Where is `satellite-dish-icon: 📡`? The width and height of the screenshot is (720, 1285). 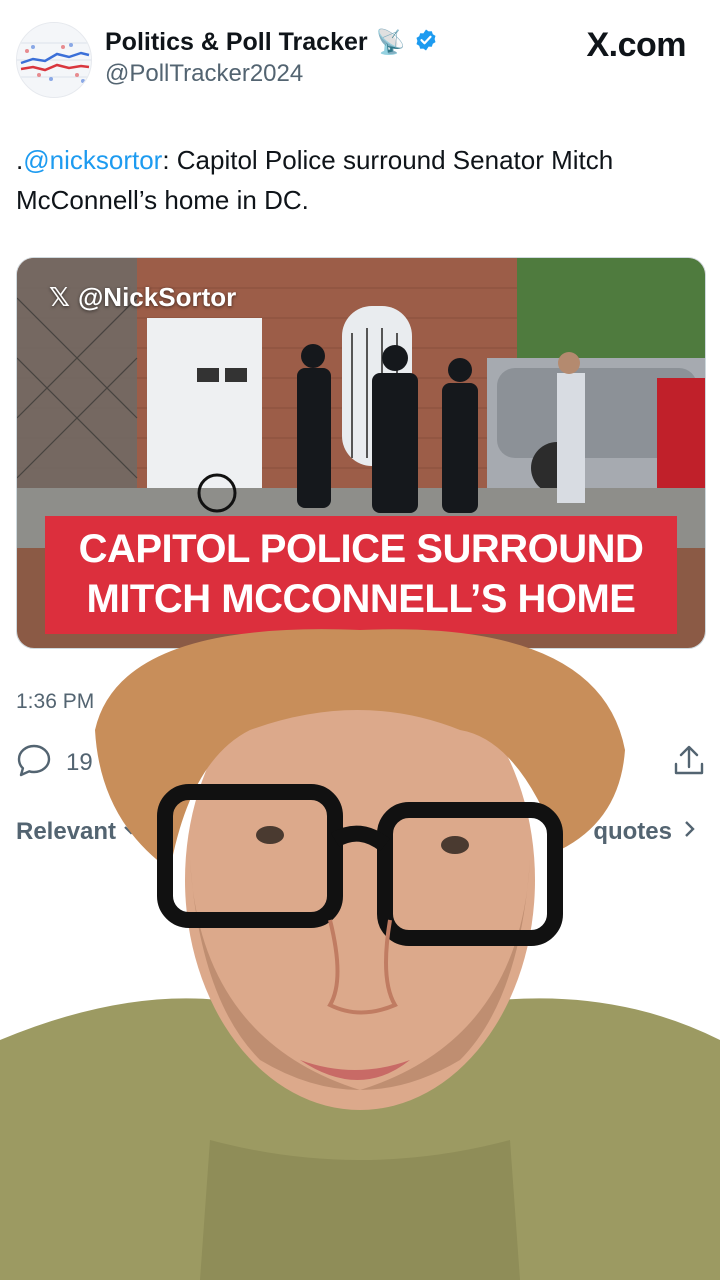 satellite-dish-icon: 📡 is located at coordinates (390, 42).